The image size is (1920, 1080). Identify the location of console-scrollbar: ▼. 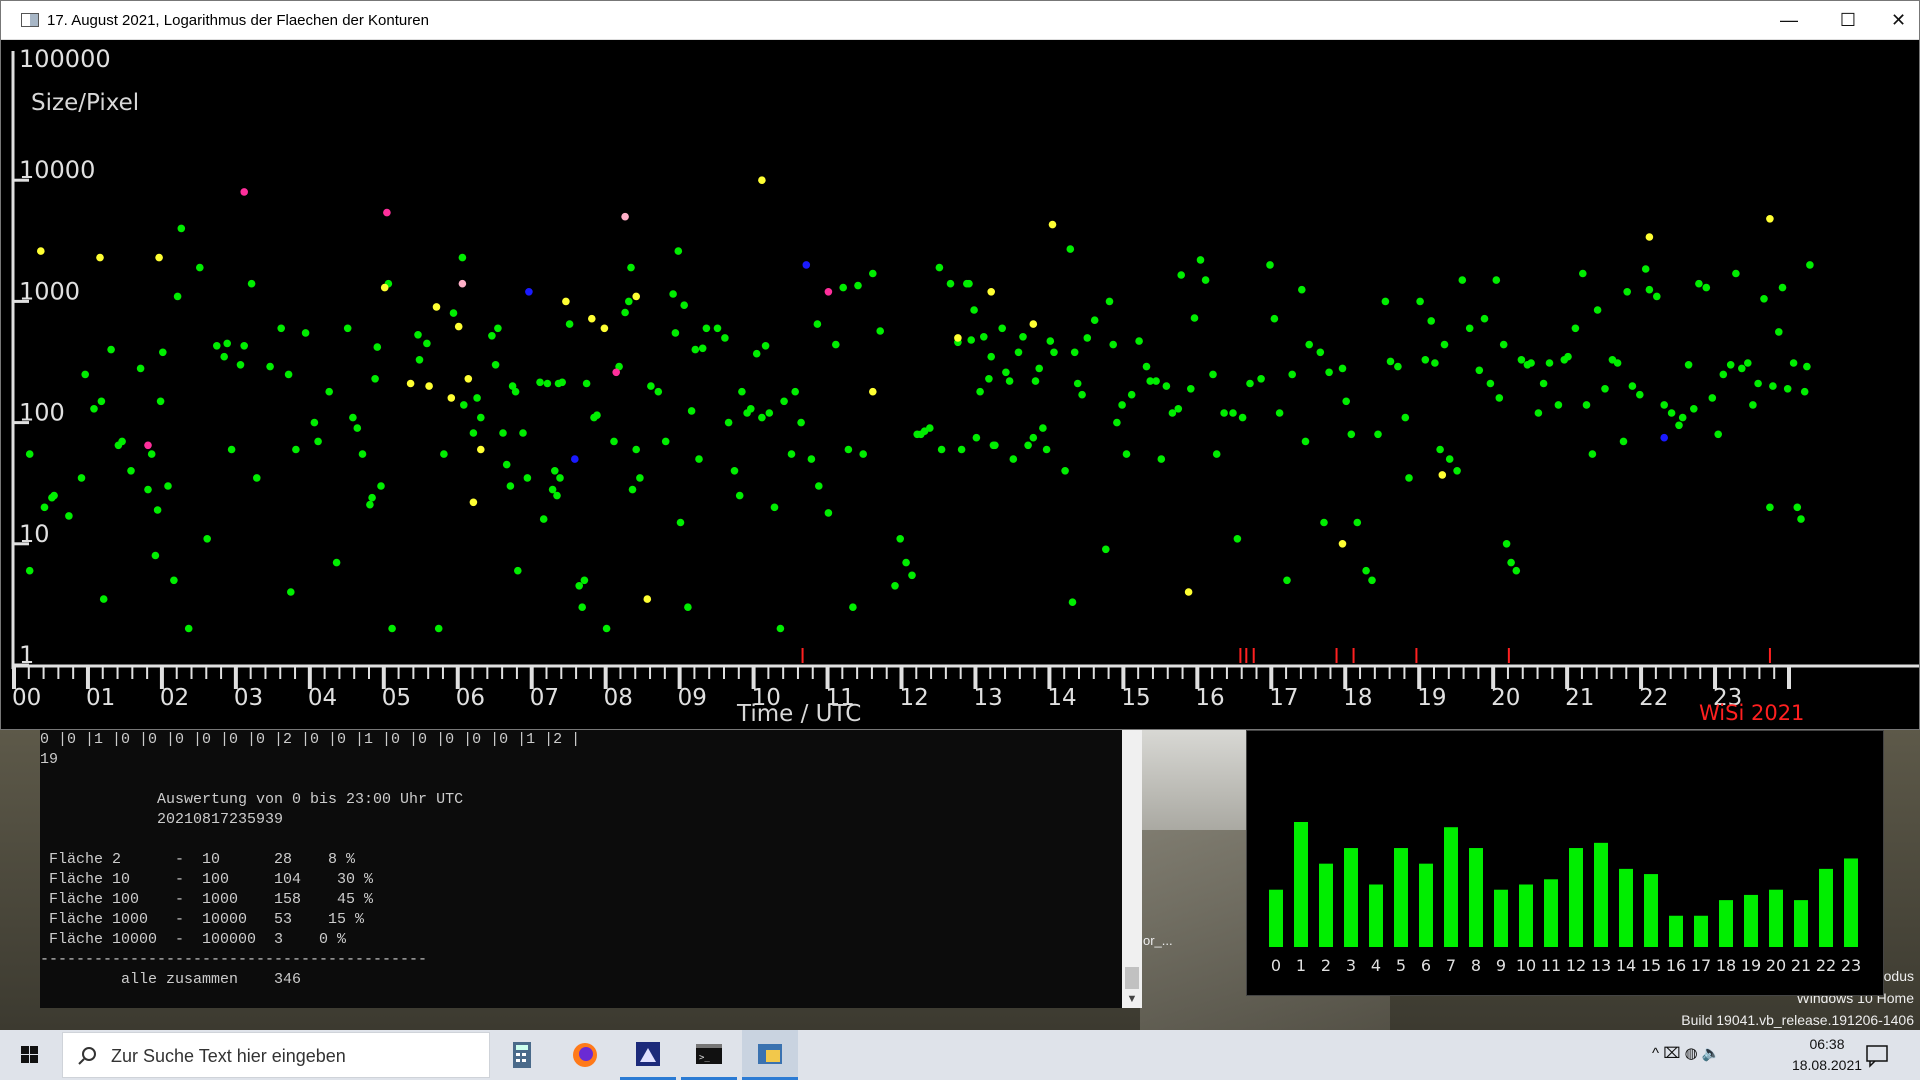
(1132, 869).